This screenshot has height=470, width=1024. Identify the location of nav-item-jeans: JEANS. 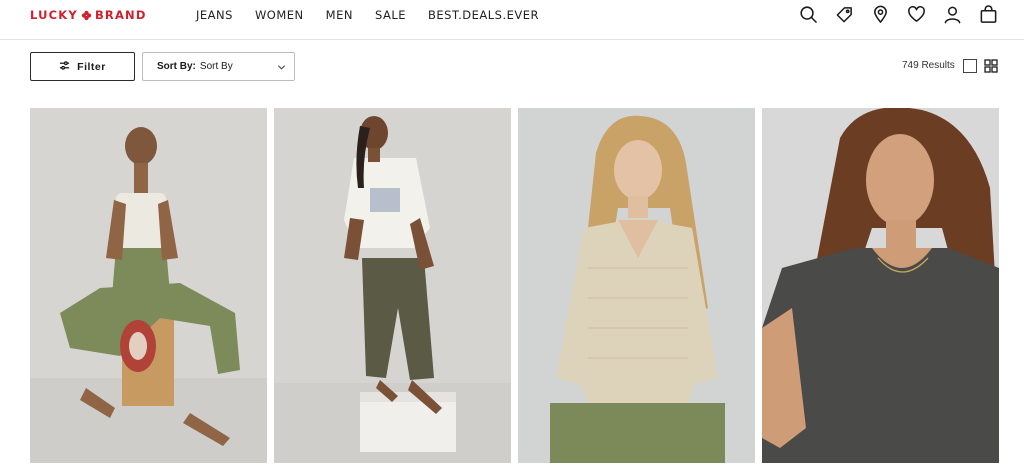
(214, 15).